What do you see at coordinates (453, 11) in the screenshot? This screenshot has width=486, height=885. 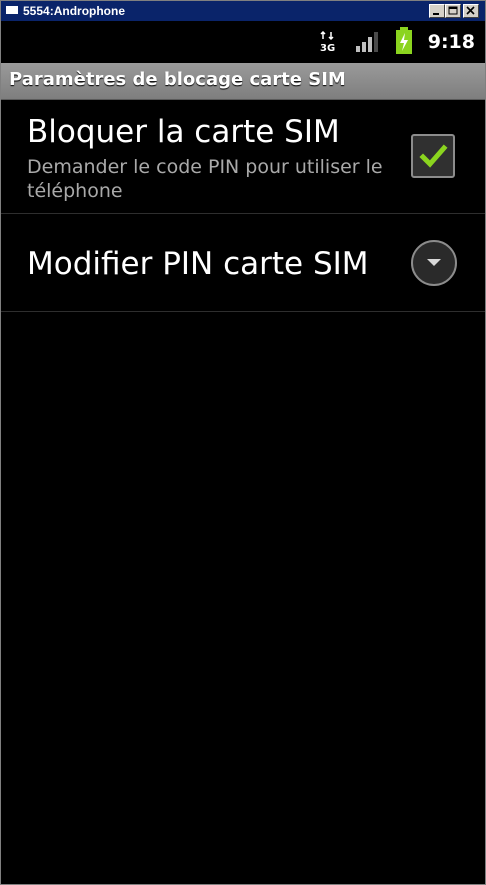 I see `maximize-button` at bounding box center [453, 11].